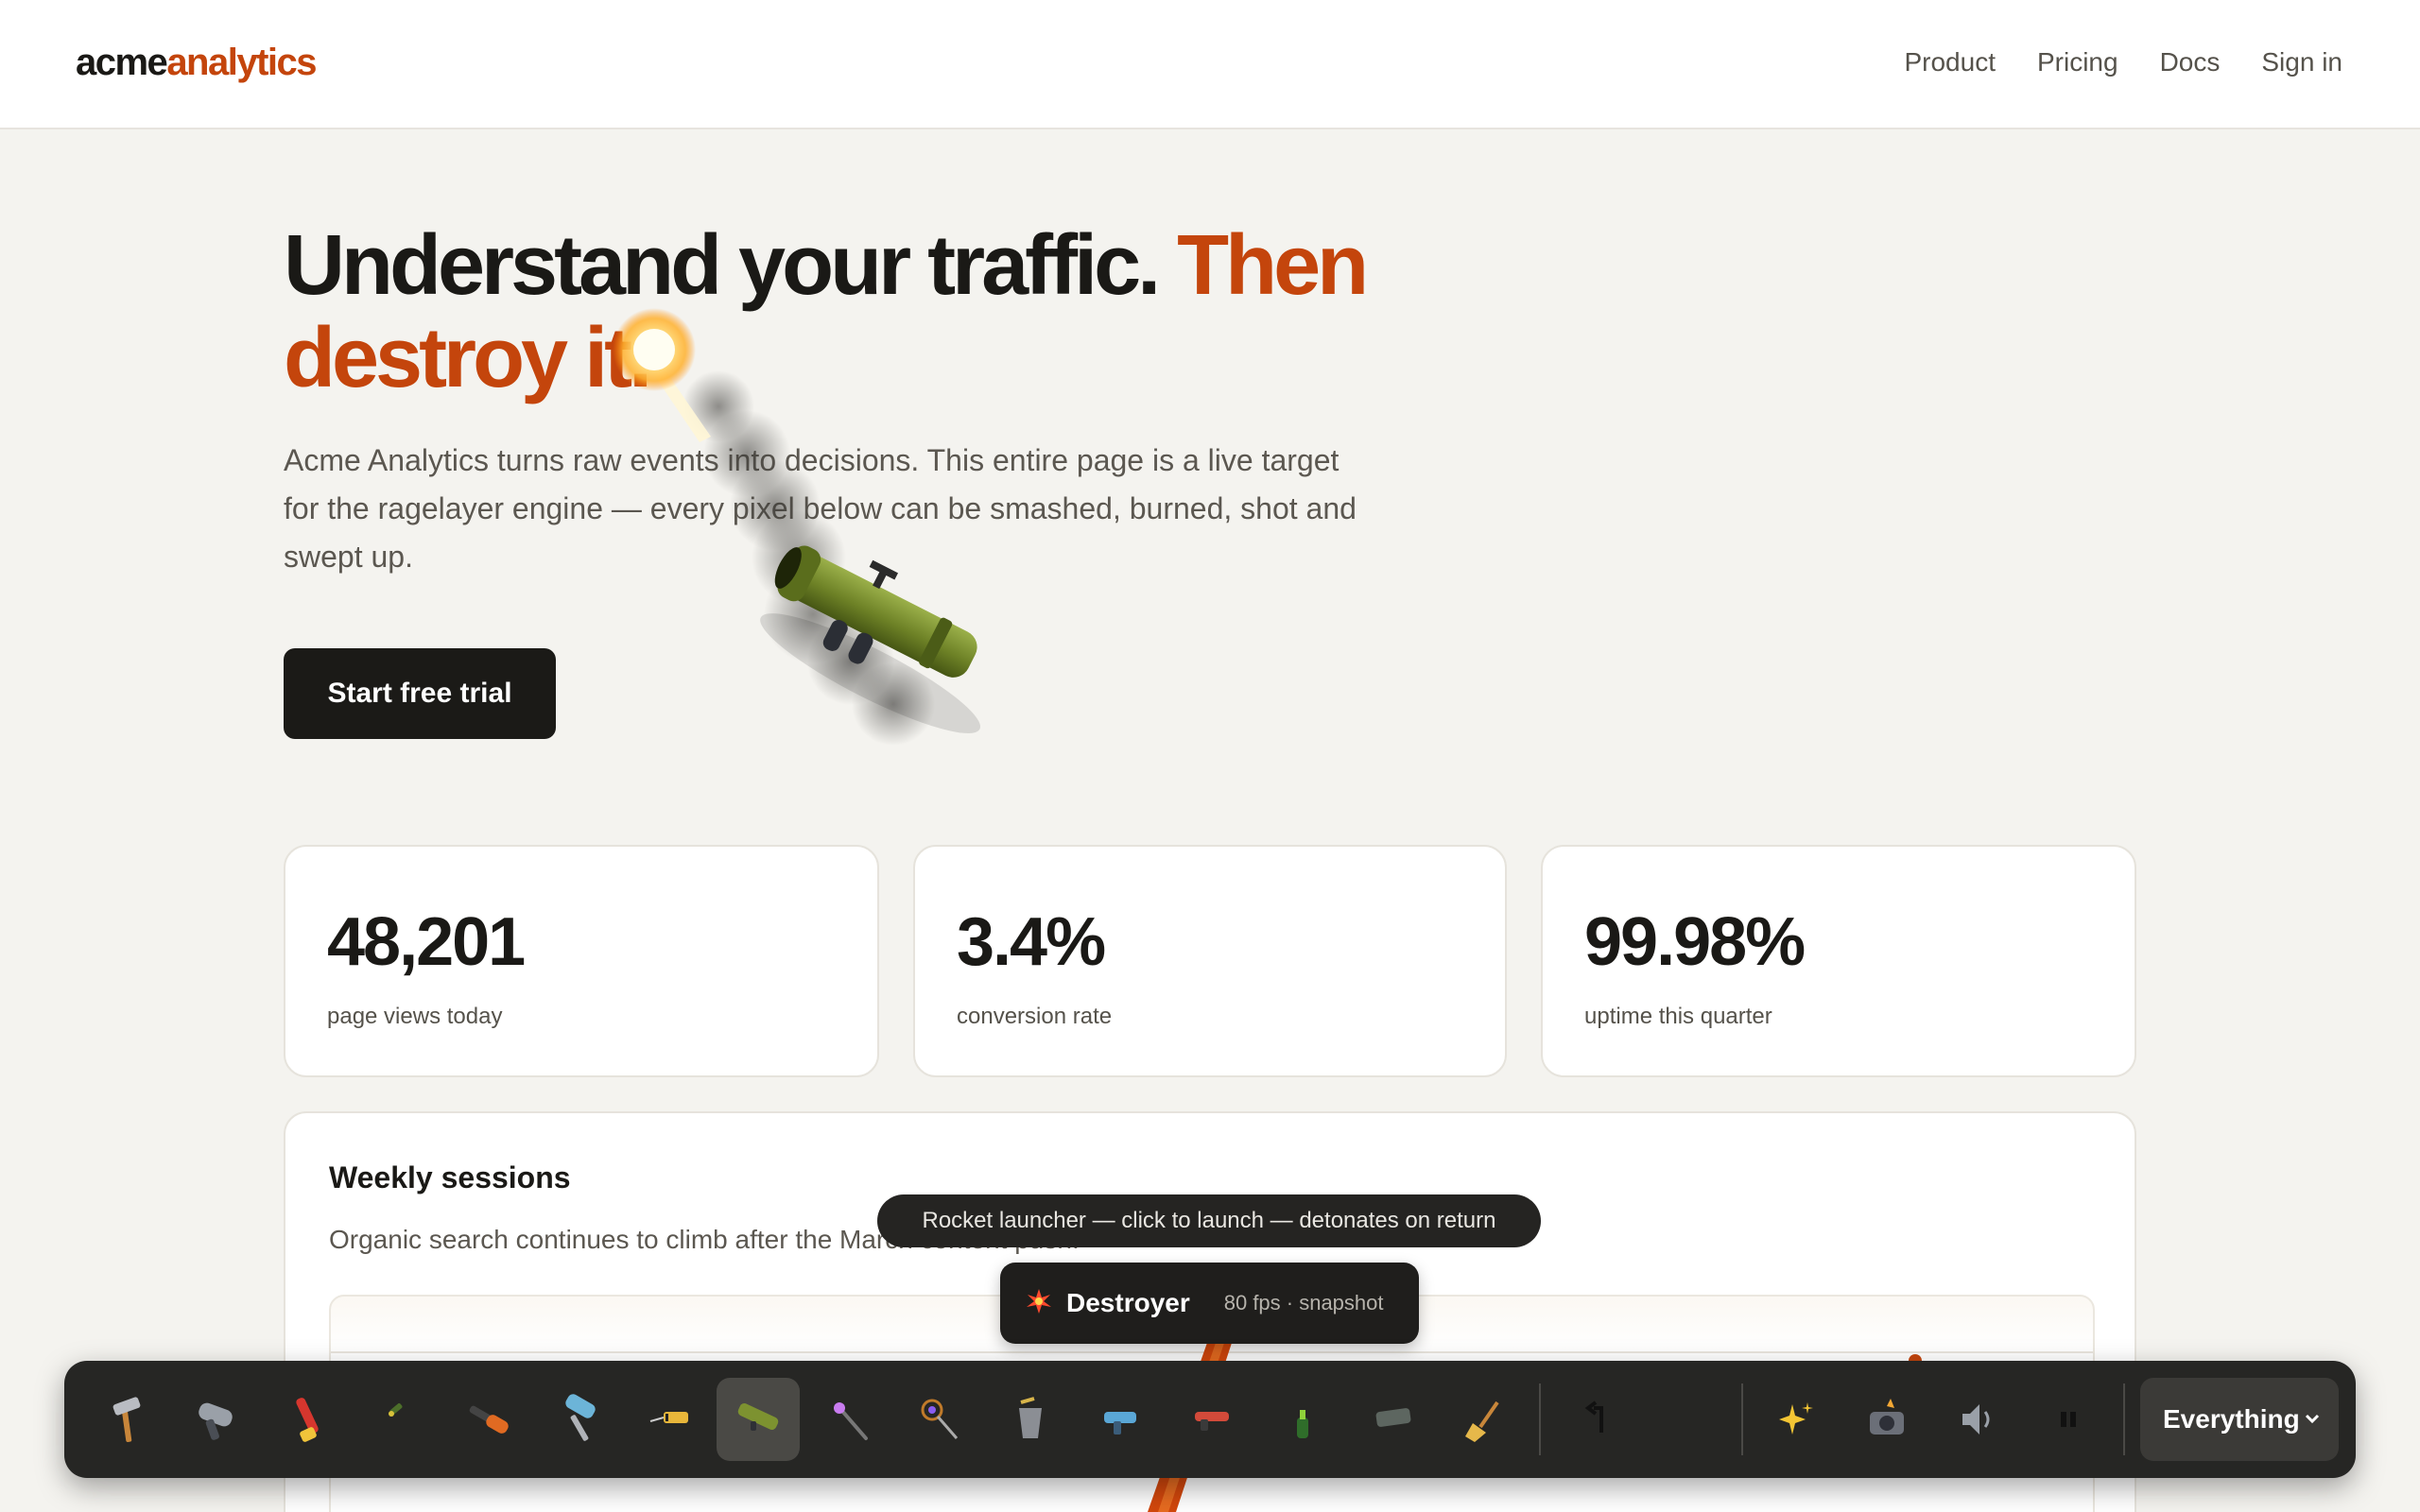  I want to click on speaker-icon, so click(1977, 1419).